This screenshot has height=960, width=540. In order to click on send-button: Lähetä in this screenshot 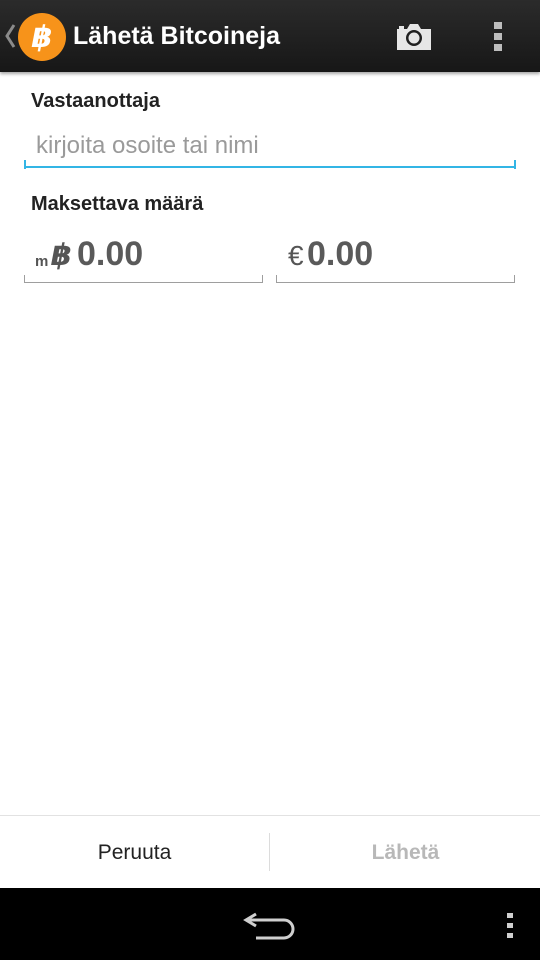, I will do `click(405, 852)`.